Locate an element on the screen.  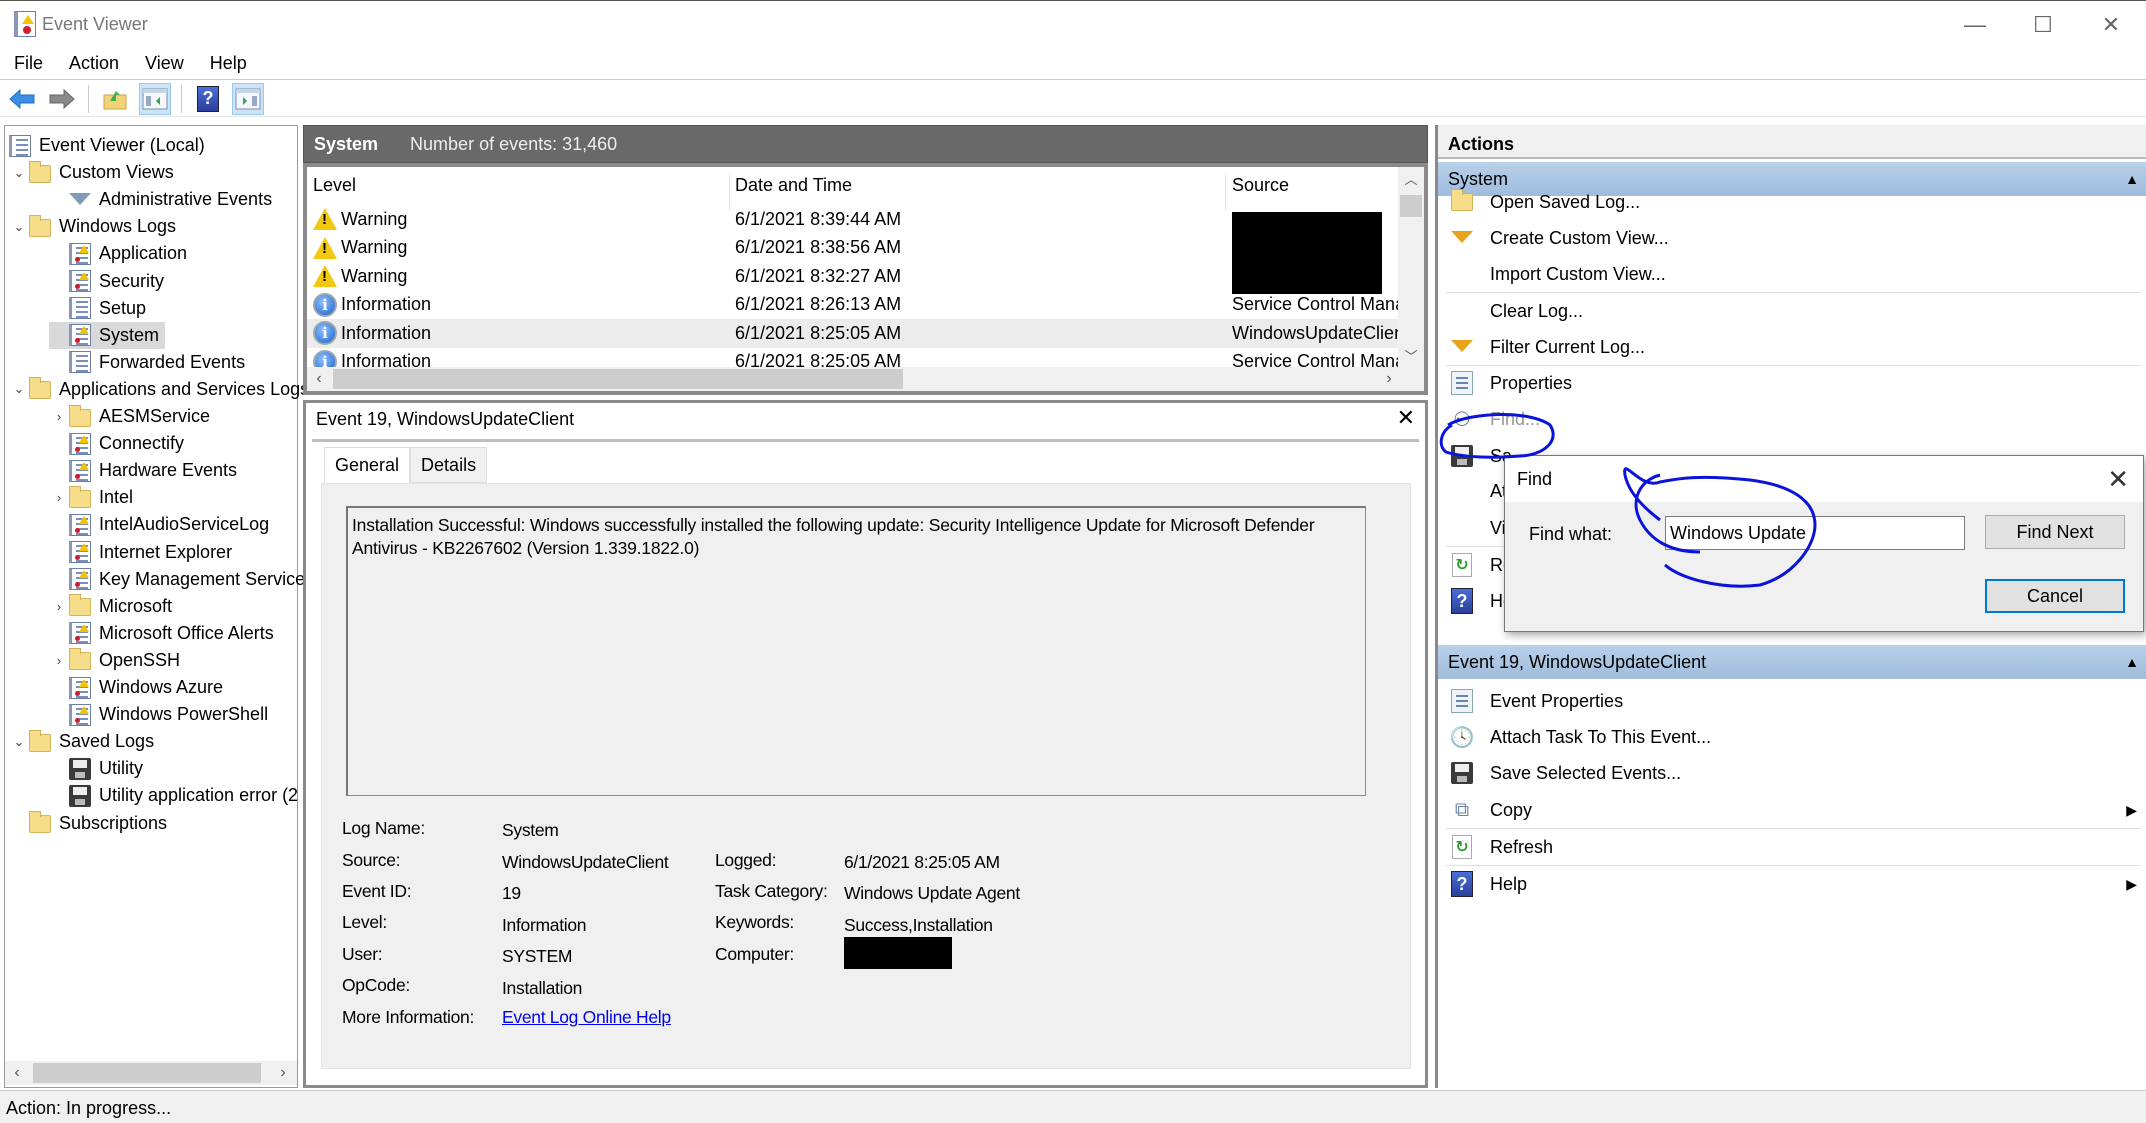
scroll-up-icon: ︿ is located at coordinates (1411, 178).